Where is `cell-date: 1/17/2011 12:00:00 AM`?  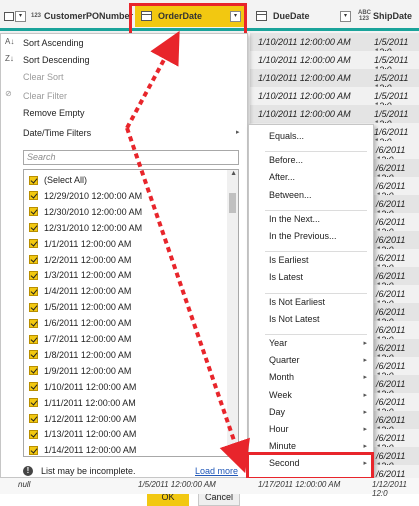
cell-date: 1/17/2011 12:00:00 AM is located at coordinates (299, 484).